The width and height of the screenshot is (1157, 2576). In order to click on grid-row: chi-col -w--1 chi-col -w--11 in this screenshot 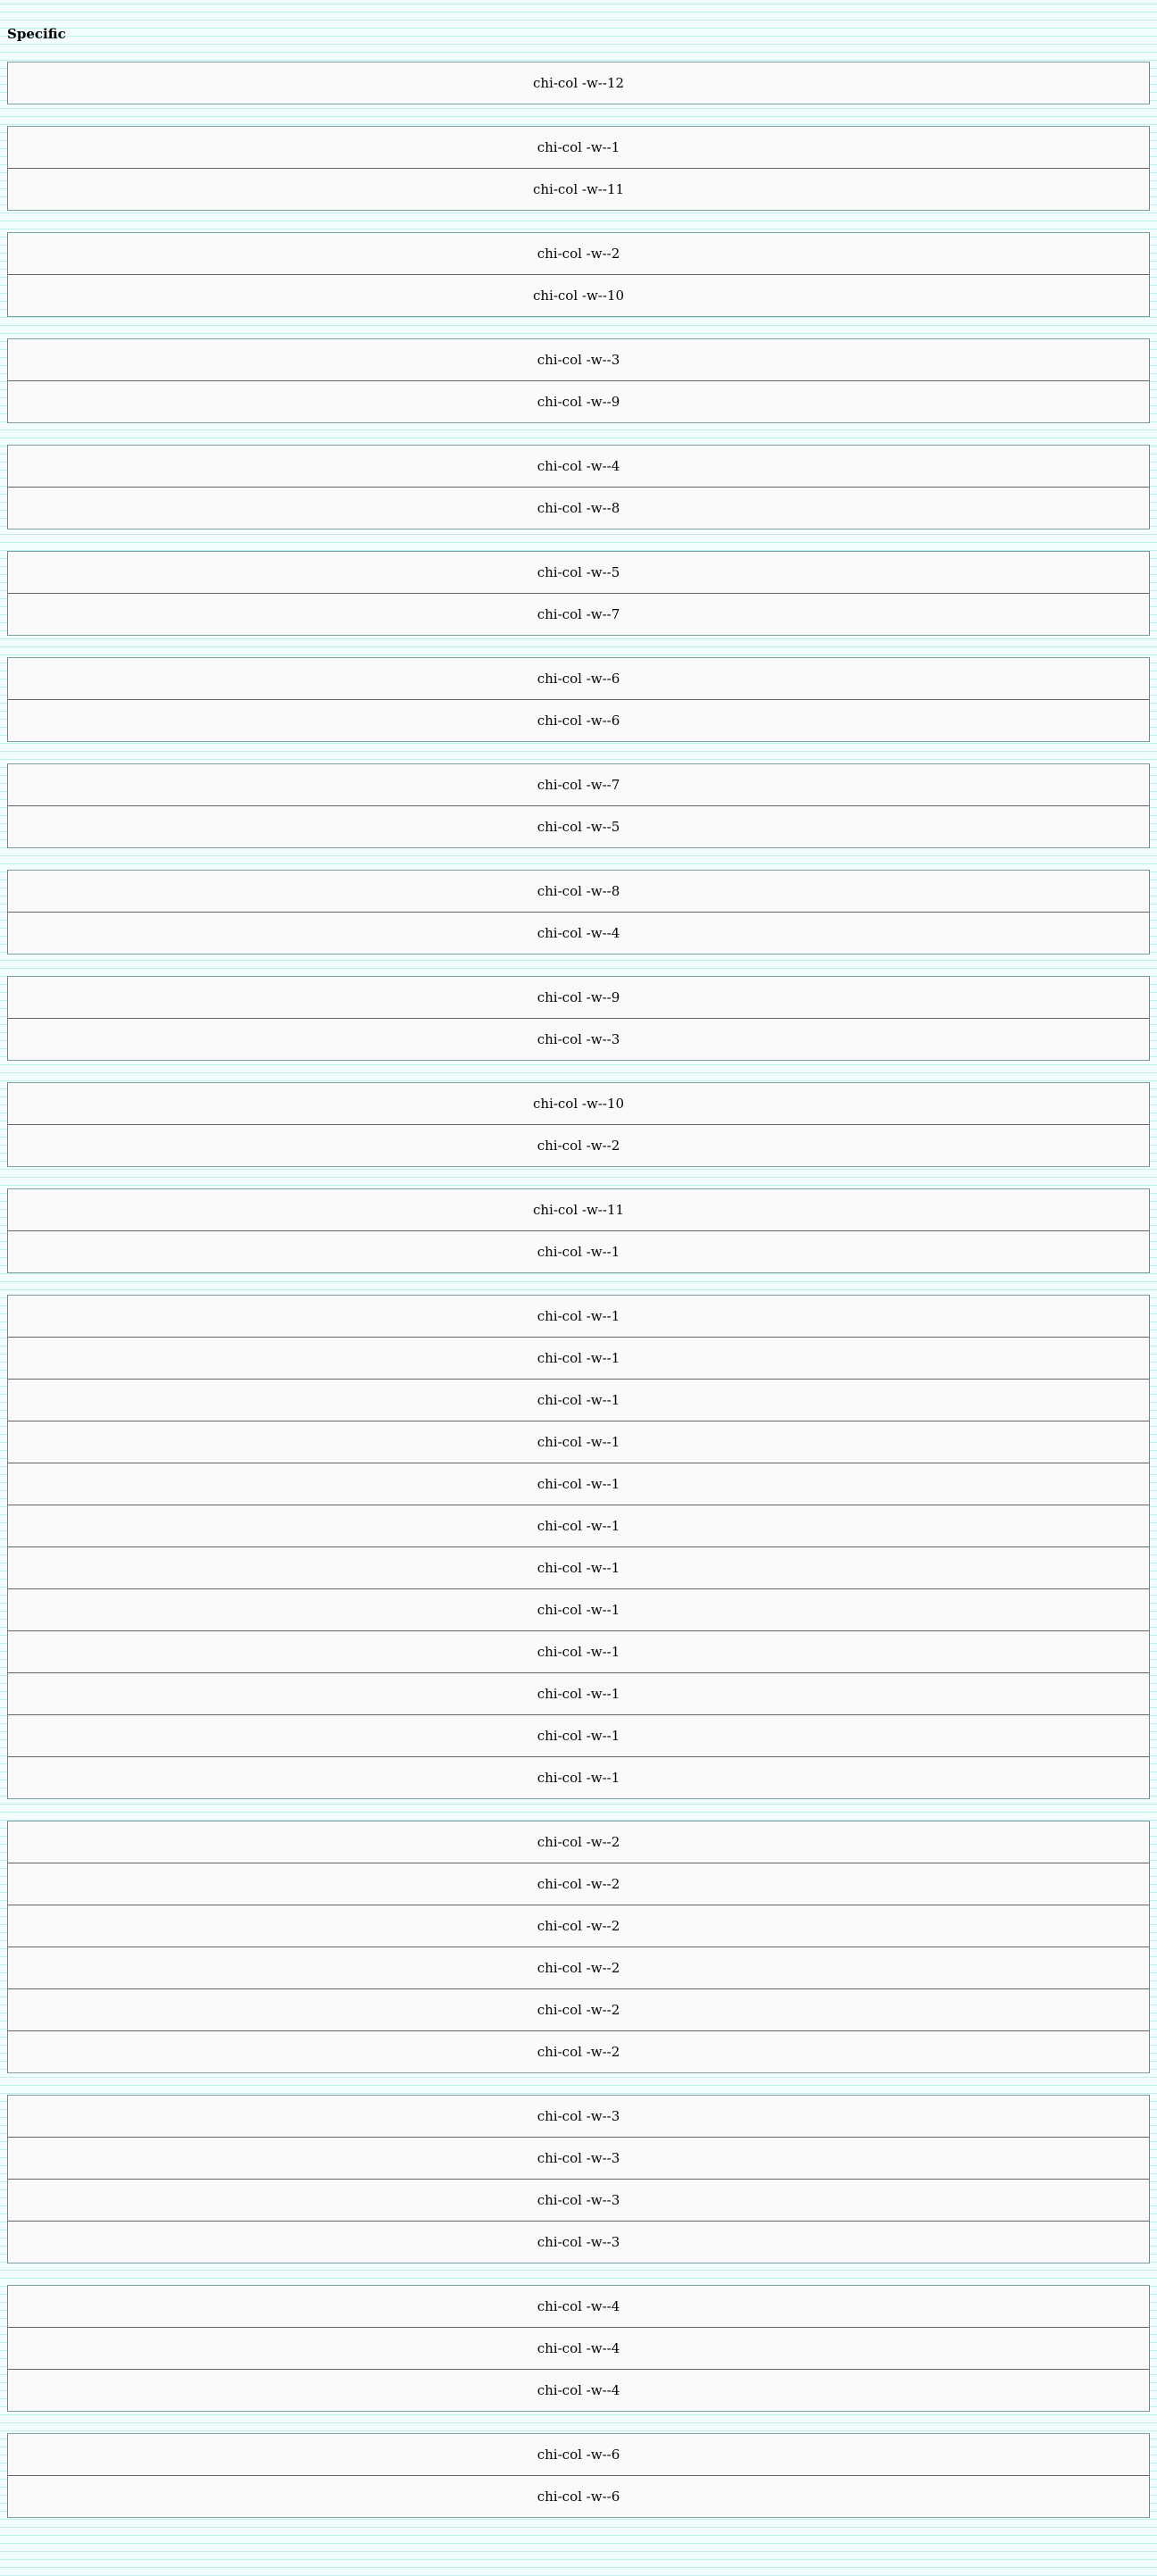, I will do `click(578, 168)`.